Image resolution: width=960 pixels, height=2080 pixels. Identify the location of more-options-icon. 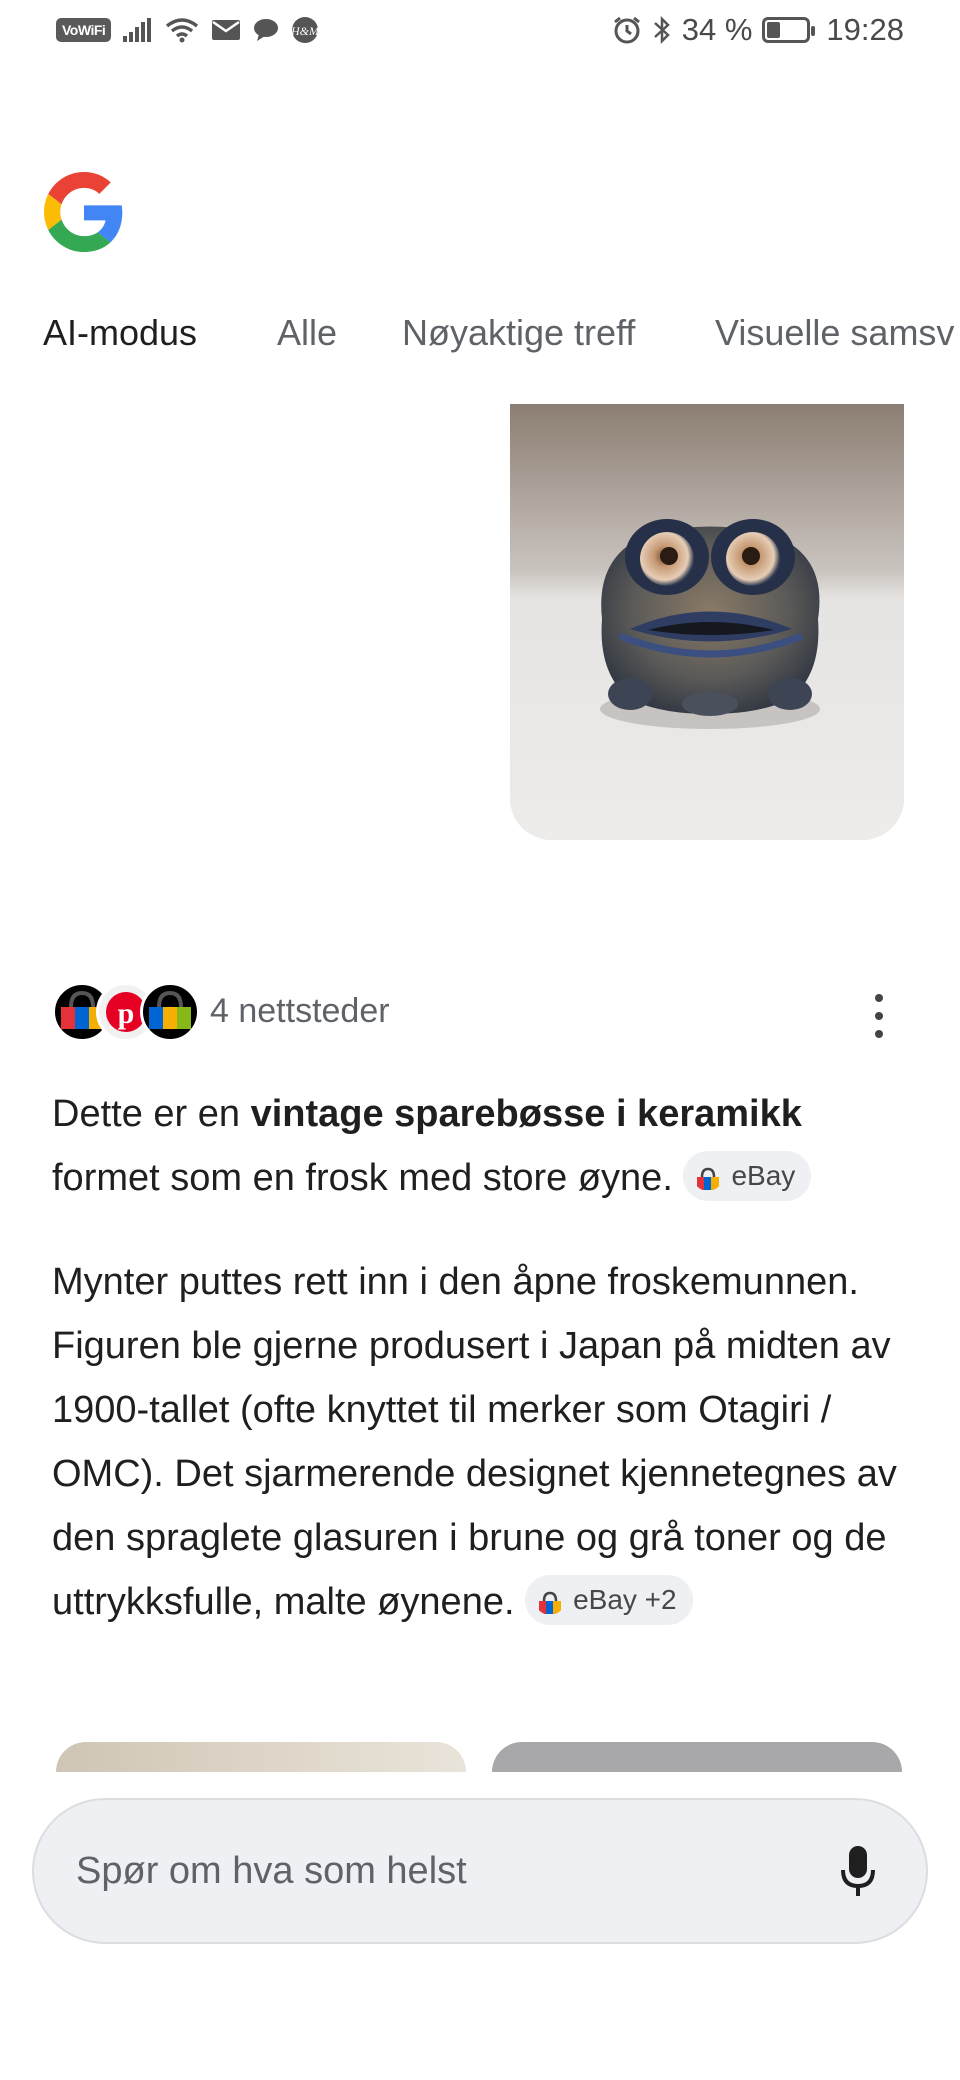
(879, 1016).